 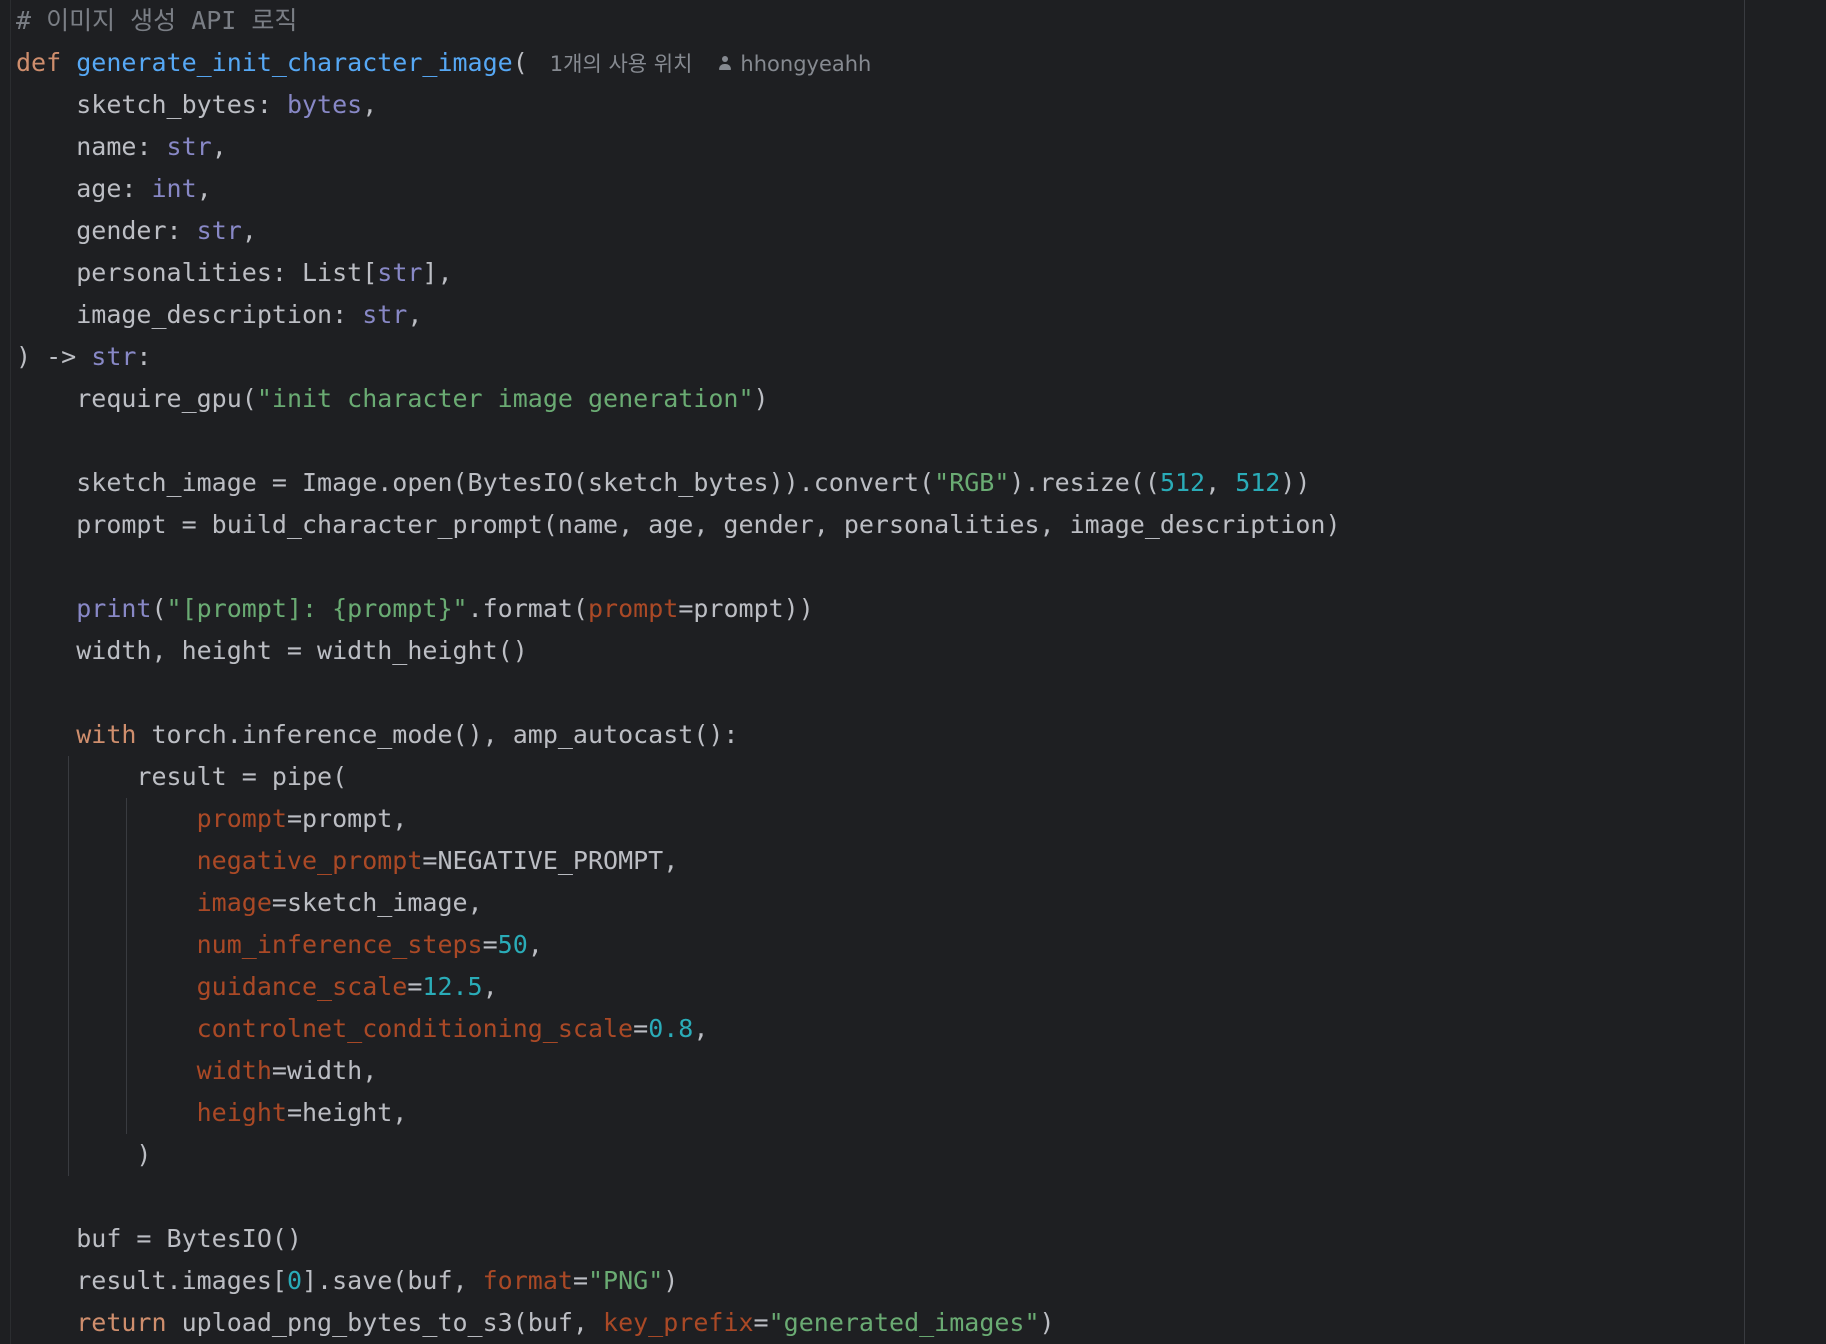 What do you see at coordinates (527, 608) in the screenshot?
I see `format-call: .format(` at bounding box center [527, 608].